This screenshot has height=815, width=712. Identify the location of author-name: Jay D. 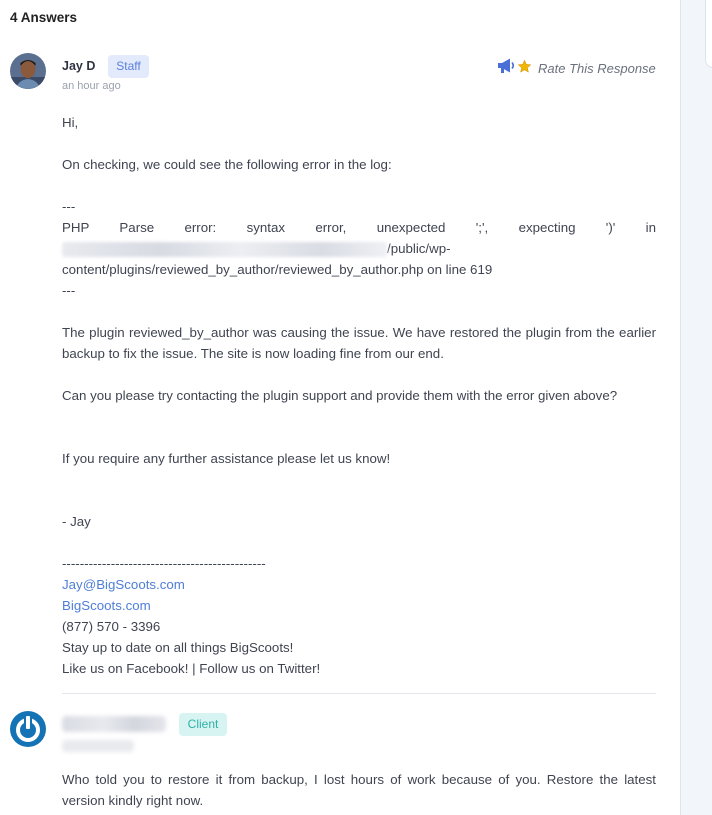
(78, 66).